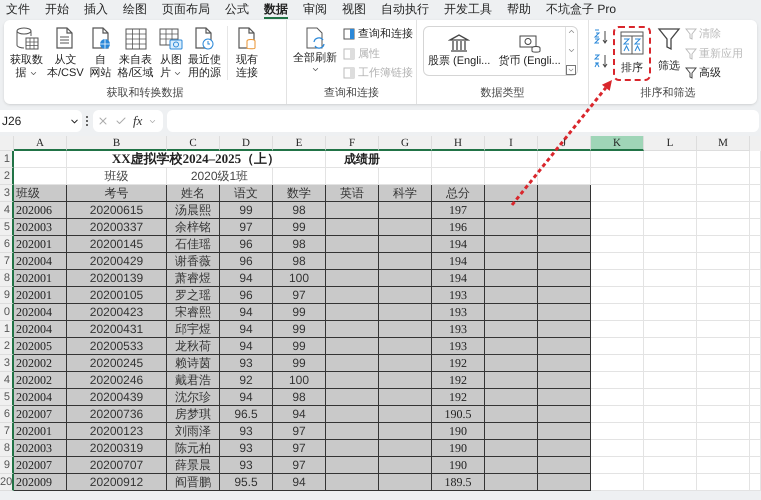 The image size is (761, 500). I want to click on table-cell: 20200105, so click(117, 295).